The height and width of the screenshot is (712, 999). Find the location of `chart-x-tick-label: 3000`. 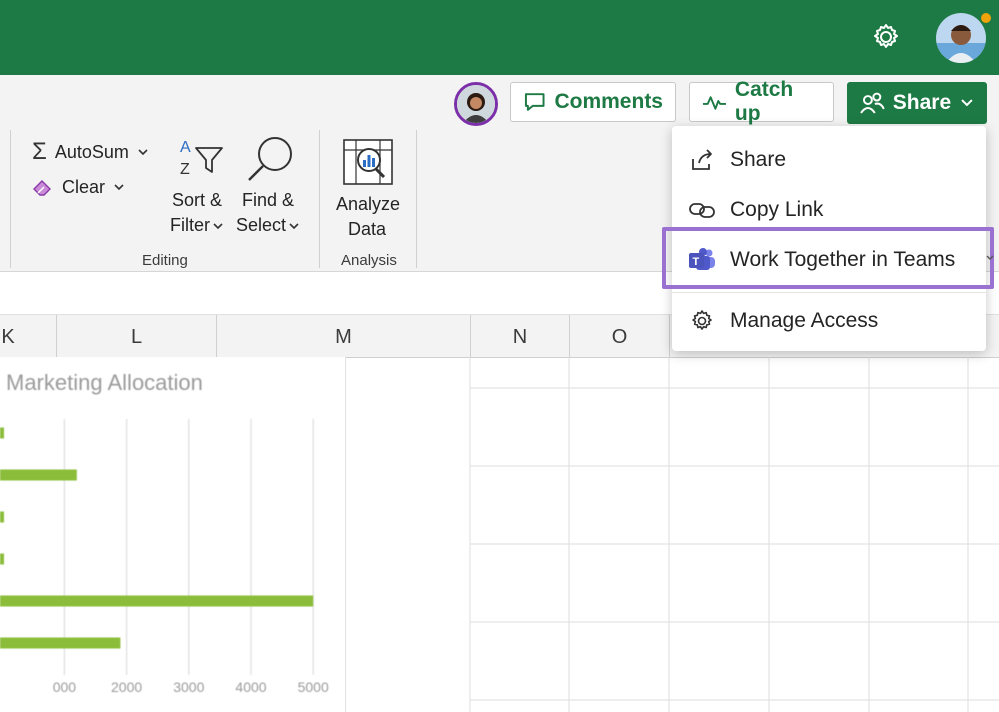

chart-x-tick-label: 3000 is located at coordinates (188, 687).